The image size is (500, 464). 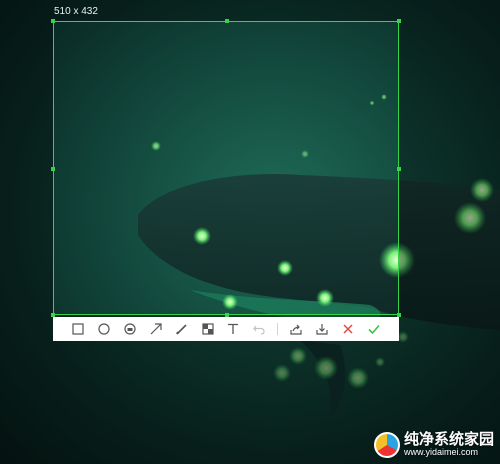 I want to click on resize-handle-top-right, so click(x=399, y=21).